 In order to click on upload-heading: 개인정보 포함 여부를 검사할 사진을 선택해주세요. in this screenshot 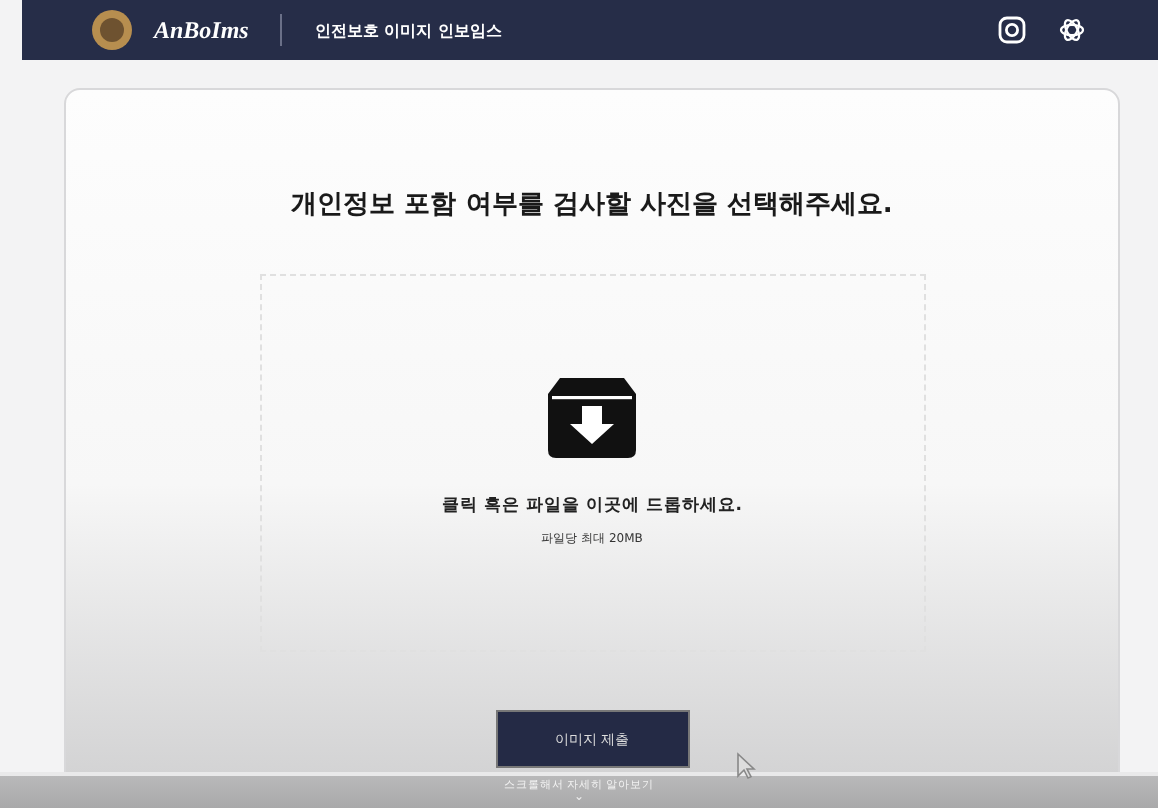, I will do `click(592, 205)`.